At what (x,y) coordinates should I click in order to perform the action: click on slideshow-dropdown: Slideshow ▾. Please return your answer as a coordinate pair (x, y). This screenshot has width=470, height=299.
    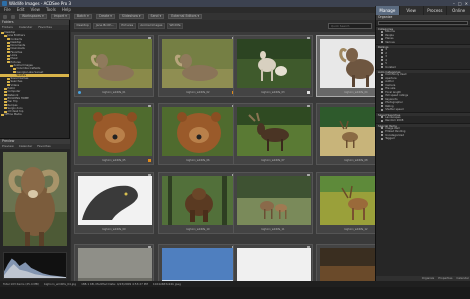
    Looking at the image, I should click on (131, 16).